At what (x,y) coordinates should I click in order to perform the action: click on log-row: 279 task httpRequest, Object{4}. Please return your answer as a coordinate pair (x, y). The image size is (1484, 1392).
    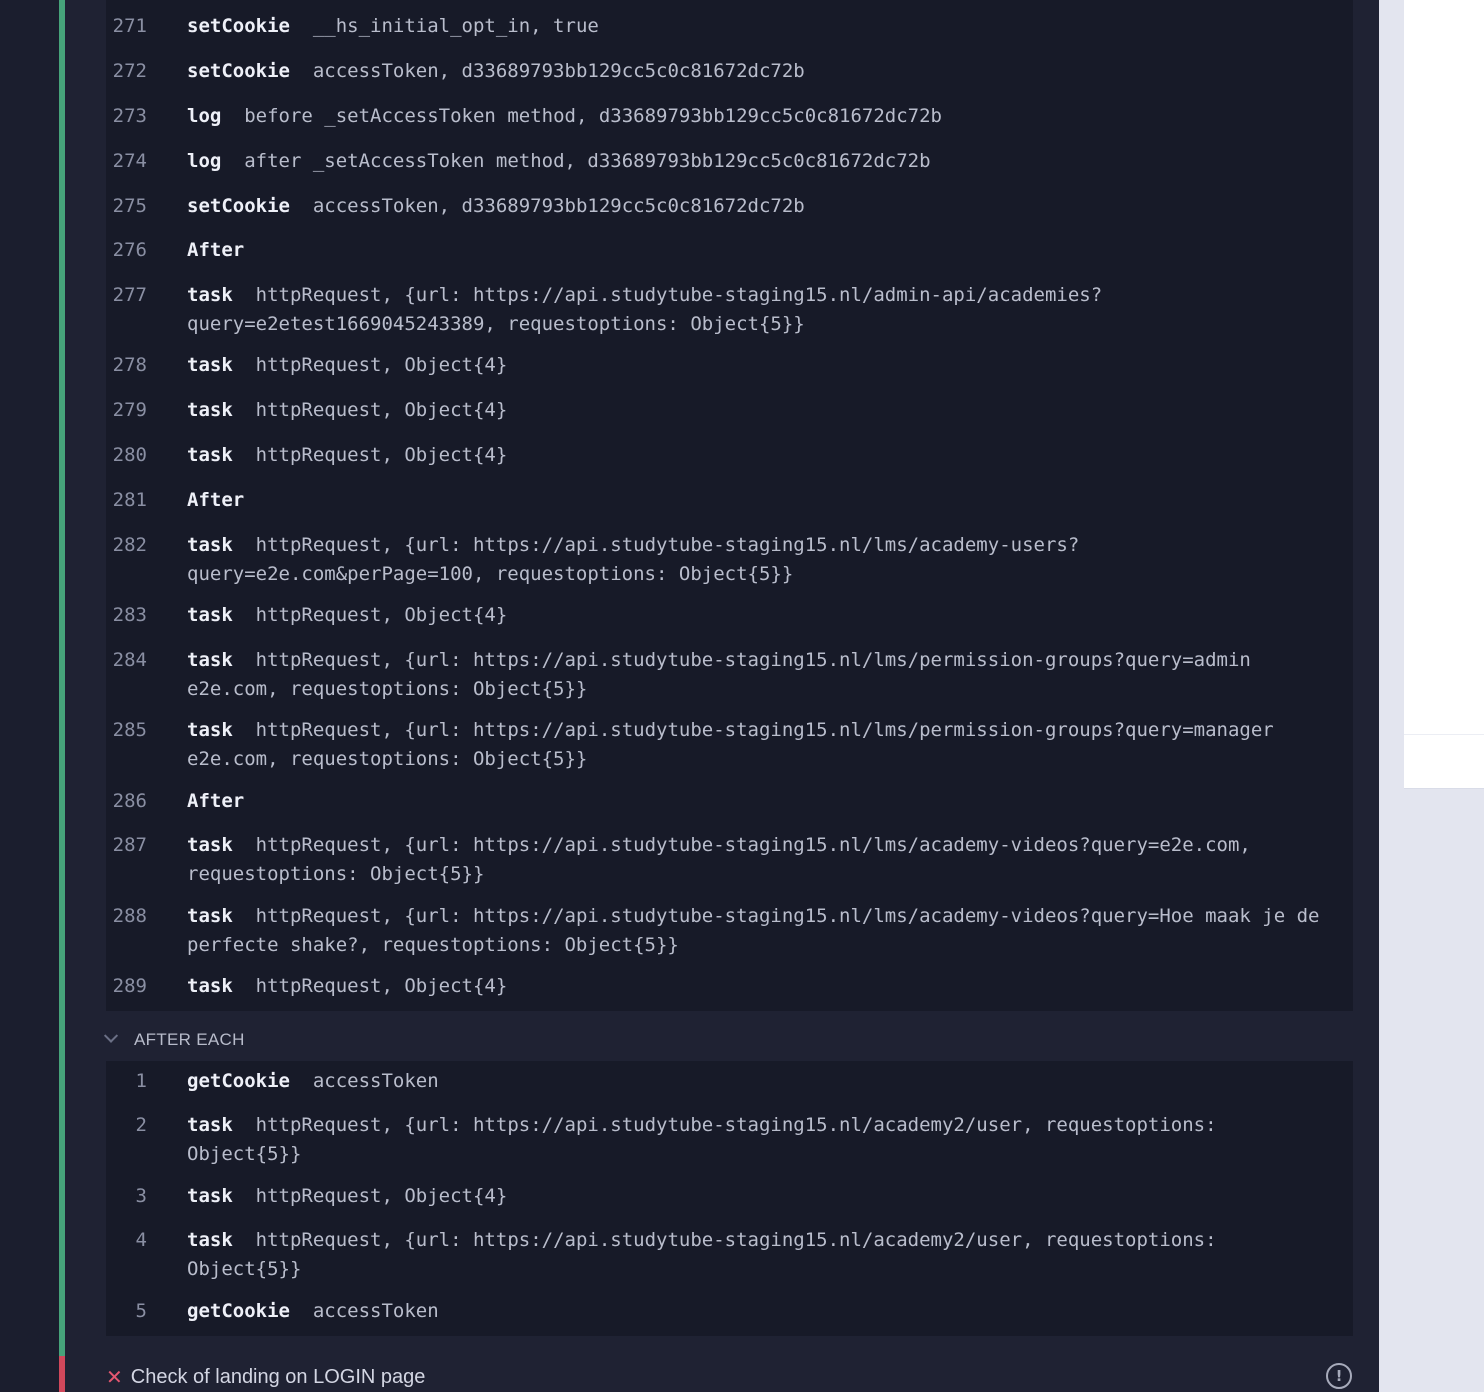
    Looking at the image, I should click on (721, 410).